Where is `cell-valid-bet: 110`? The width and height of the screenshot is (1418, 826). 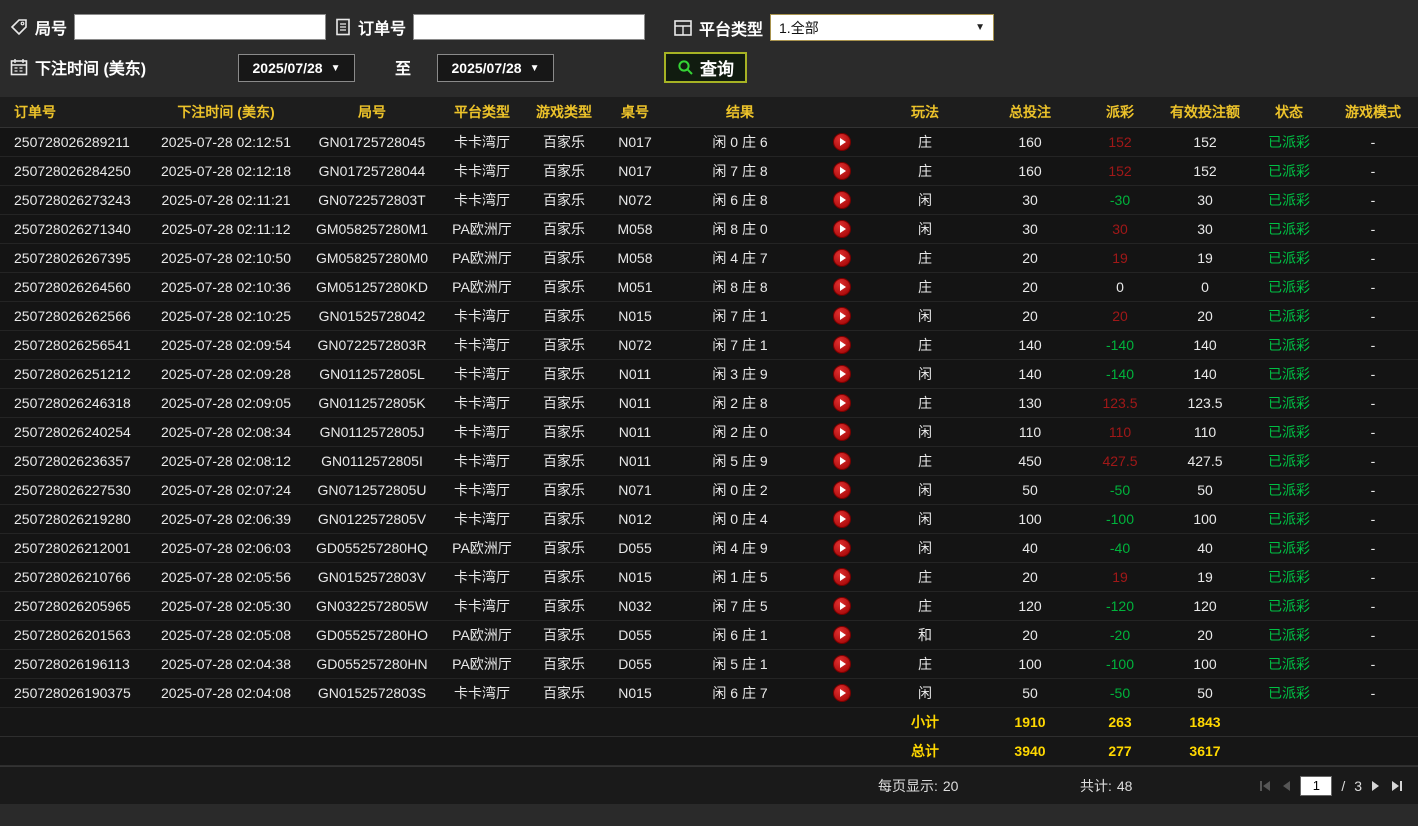 cell-valid-bet: 110 is located at coordinates (1205, 432).